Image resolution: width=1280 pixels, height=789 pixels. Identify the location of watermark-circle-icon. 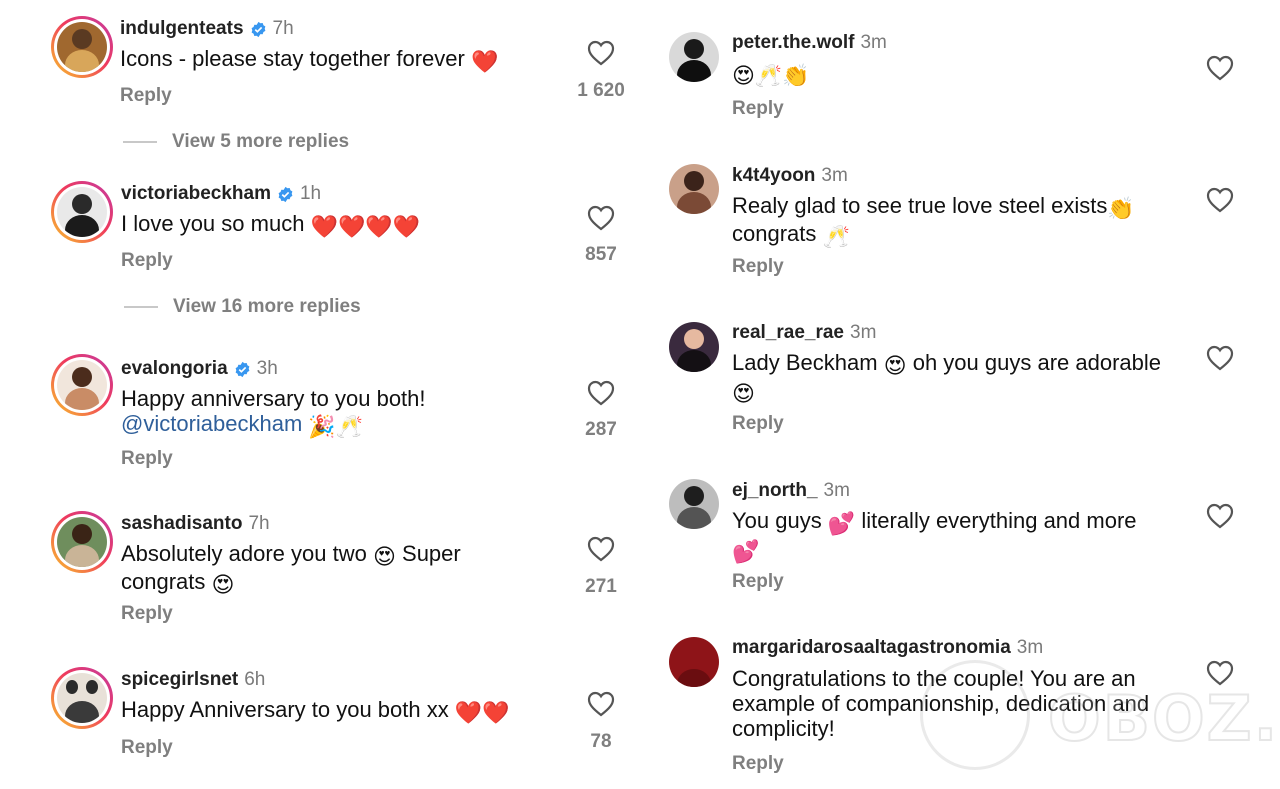
(975, 715).